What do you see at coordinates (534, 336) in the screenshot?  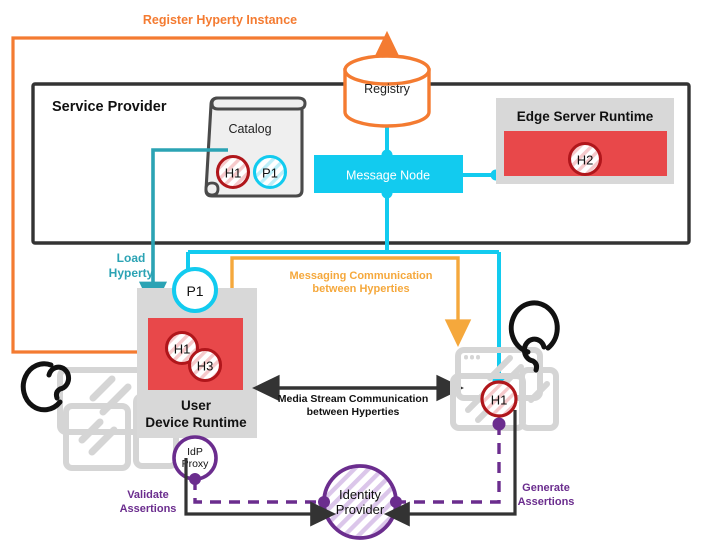 I see `peer-user-glyph` at bounding box center [534, 336].